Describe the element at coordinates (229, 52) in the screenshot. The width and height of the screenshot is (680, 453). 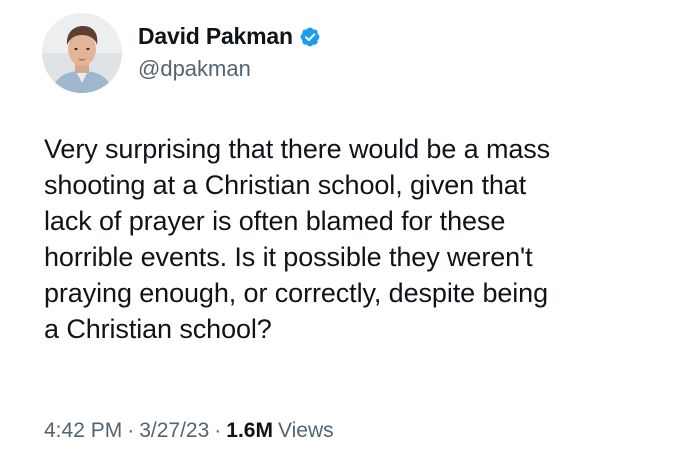
I see `author-names: David Pakman @dpakman` at that location.